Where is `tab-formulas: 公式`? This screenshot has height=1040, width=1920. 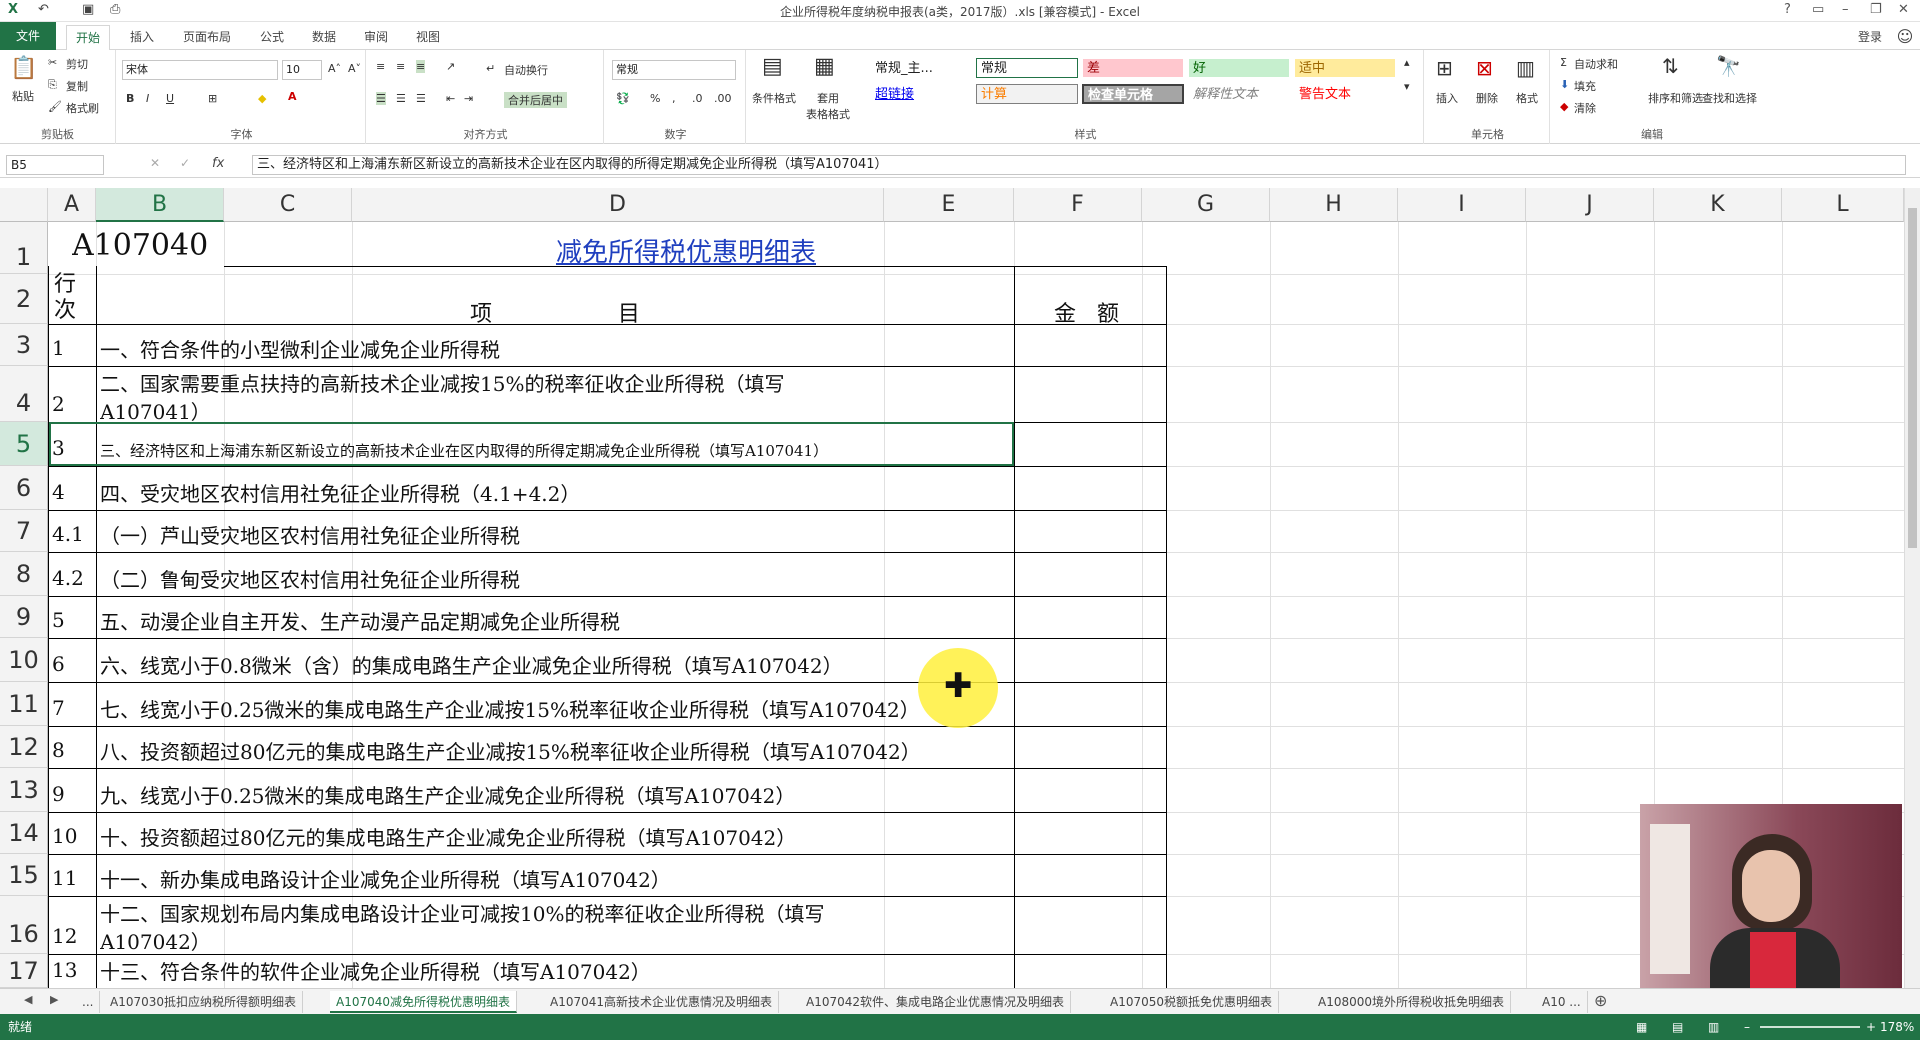
tab-formulas: 公式 is located at coordinates (272, 37).